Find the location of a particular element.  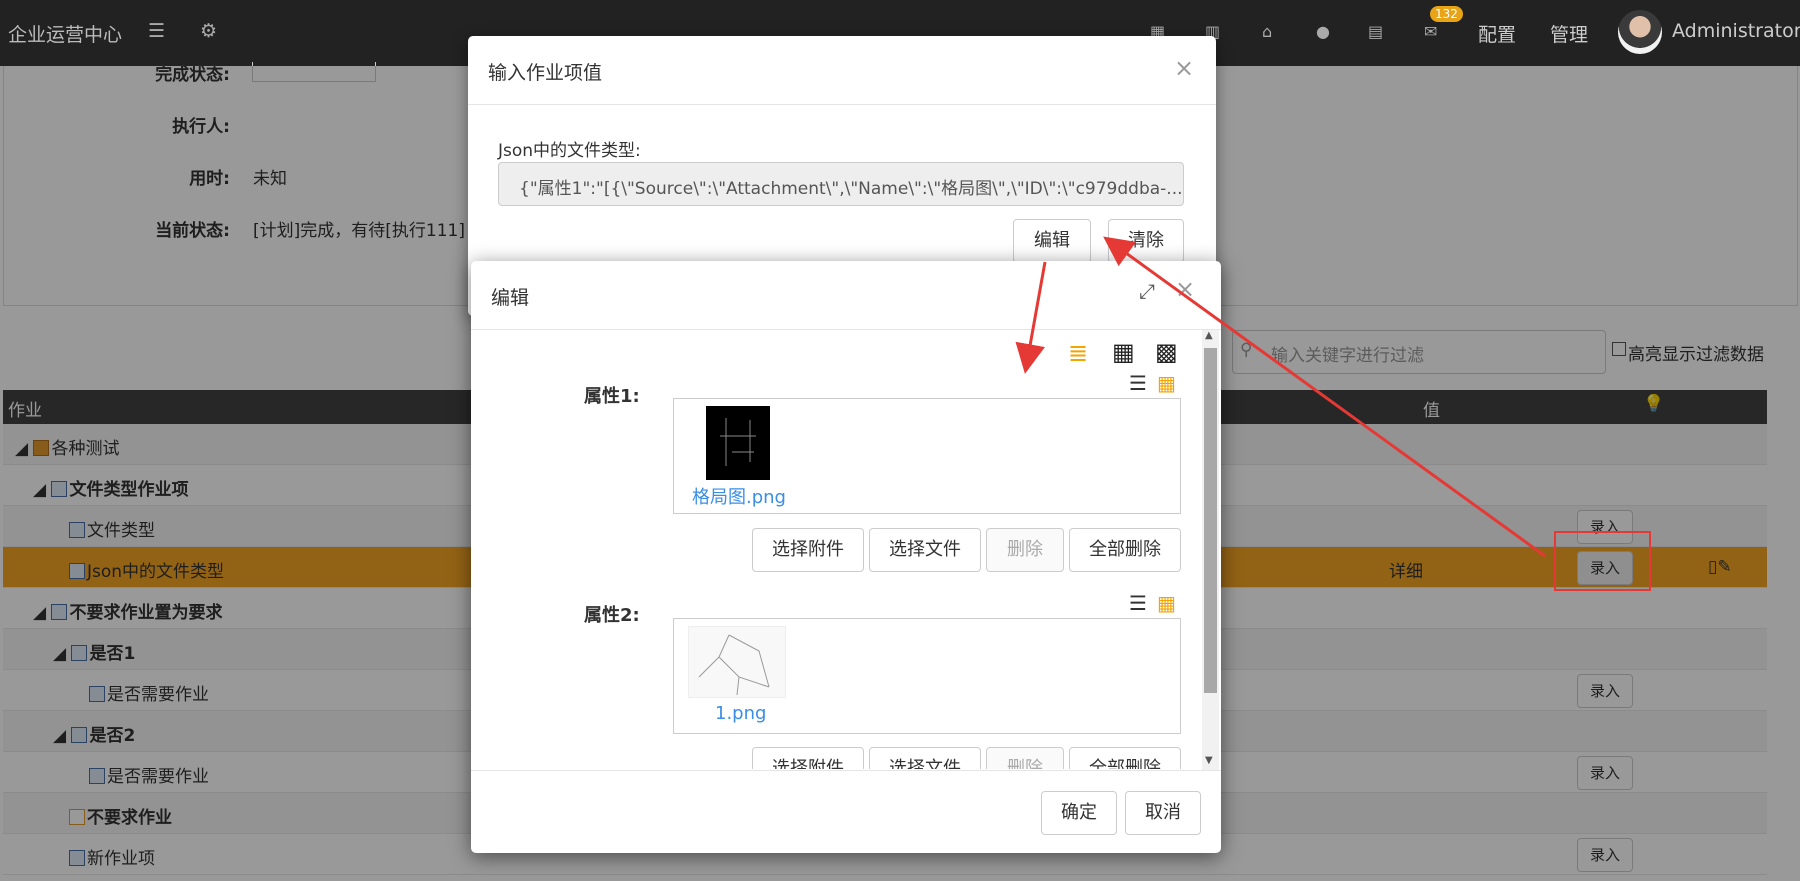

arrow-to-edit-dialog is located at coordinates (1031, 317).